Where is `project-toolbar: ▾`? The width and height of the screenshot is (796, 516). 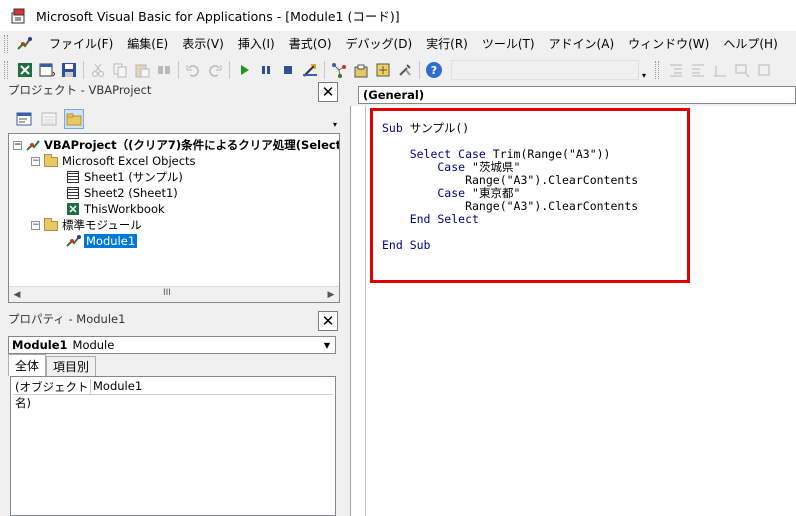
project-toolbar: ▾ is located at coordinates (174, 119).